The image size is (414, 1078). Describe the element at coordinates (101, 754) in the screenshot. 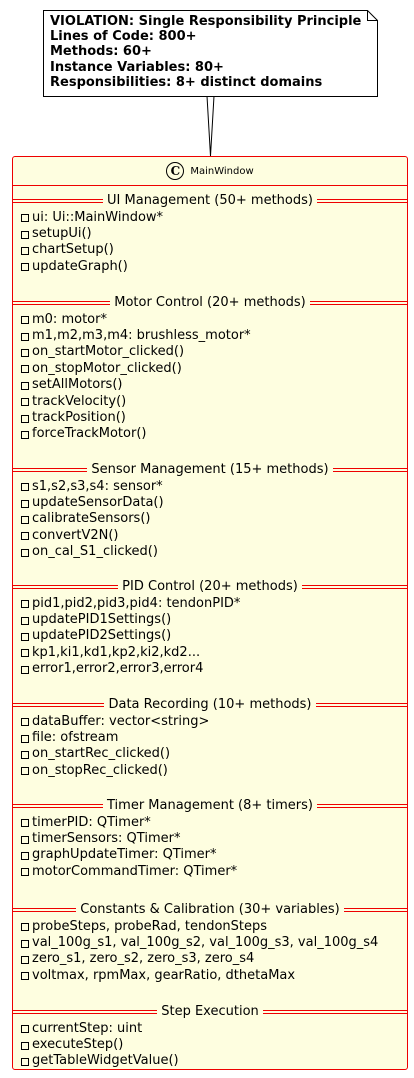

I see `member-text: on_startRec_clicked()` at that location.